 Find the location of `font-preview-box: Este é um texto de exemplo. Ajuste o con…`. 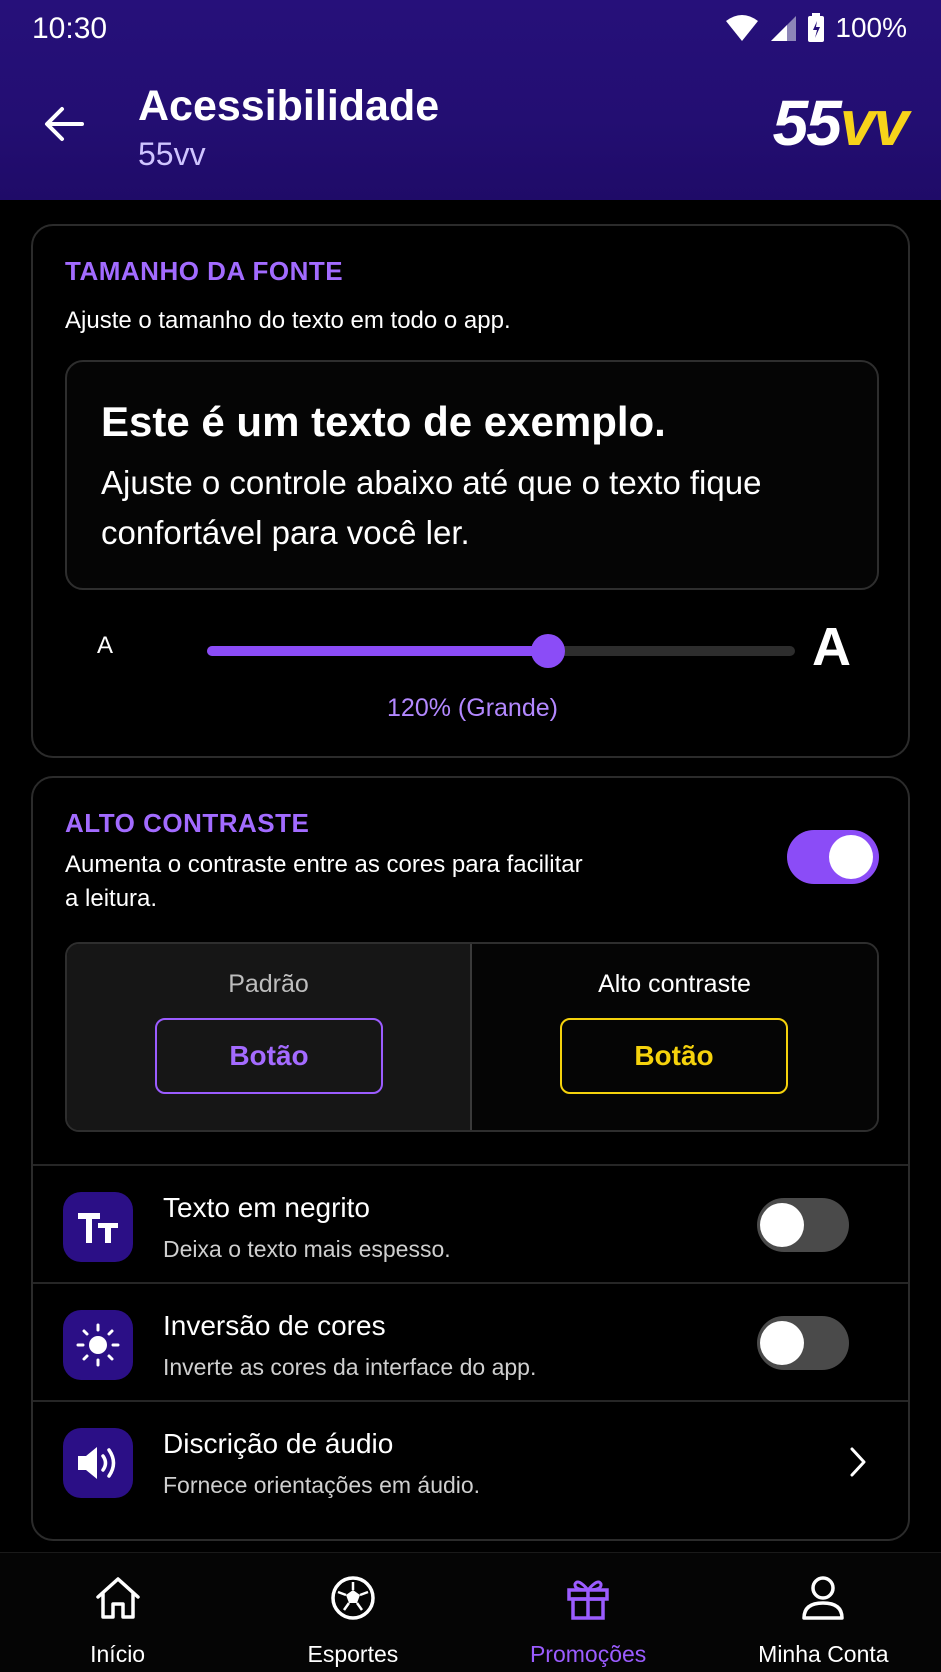

font-preview-box: Este é um texto de exemplo. Ajuste o con… is located at coordinates (472, 475).